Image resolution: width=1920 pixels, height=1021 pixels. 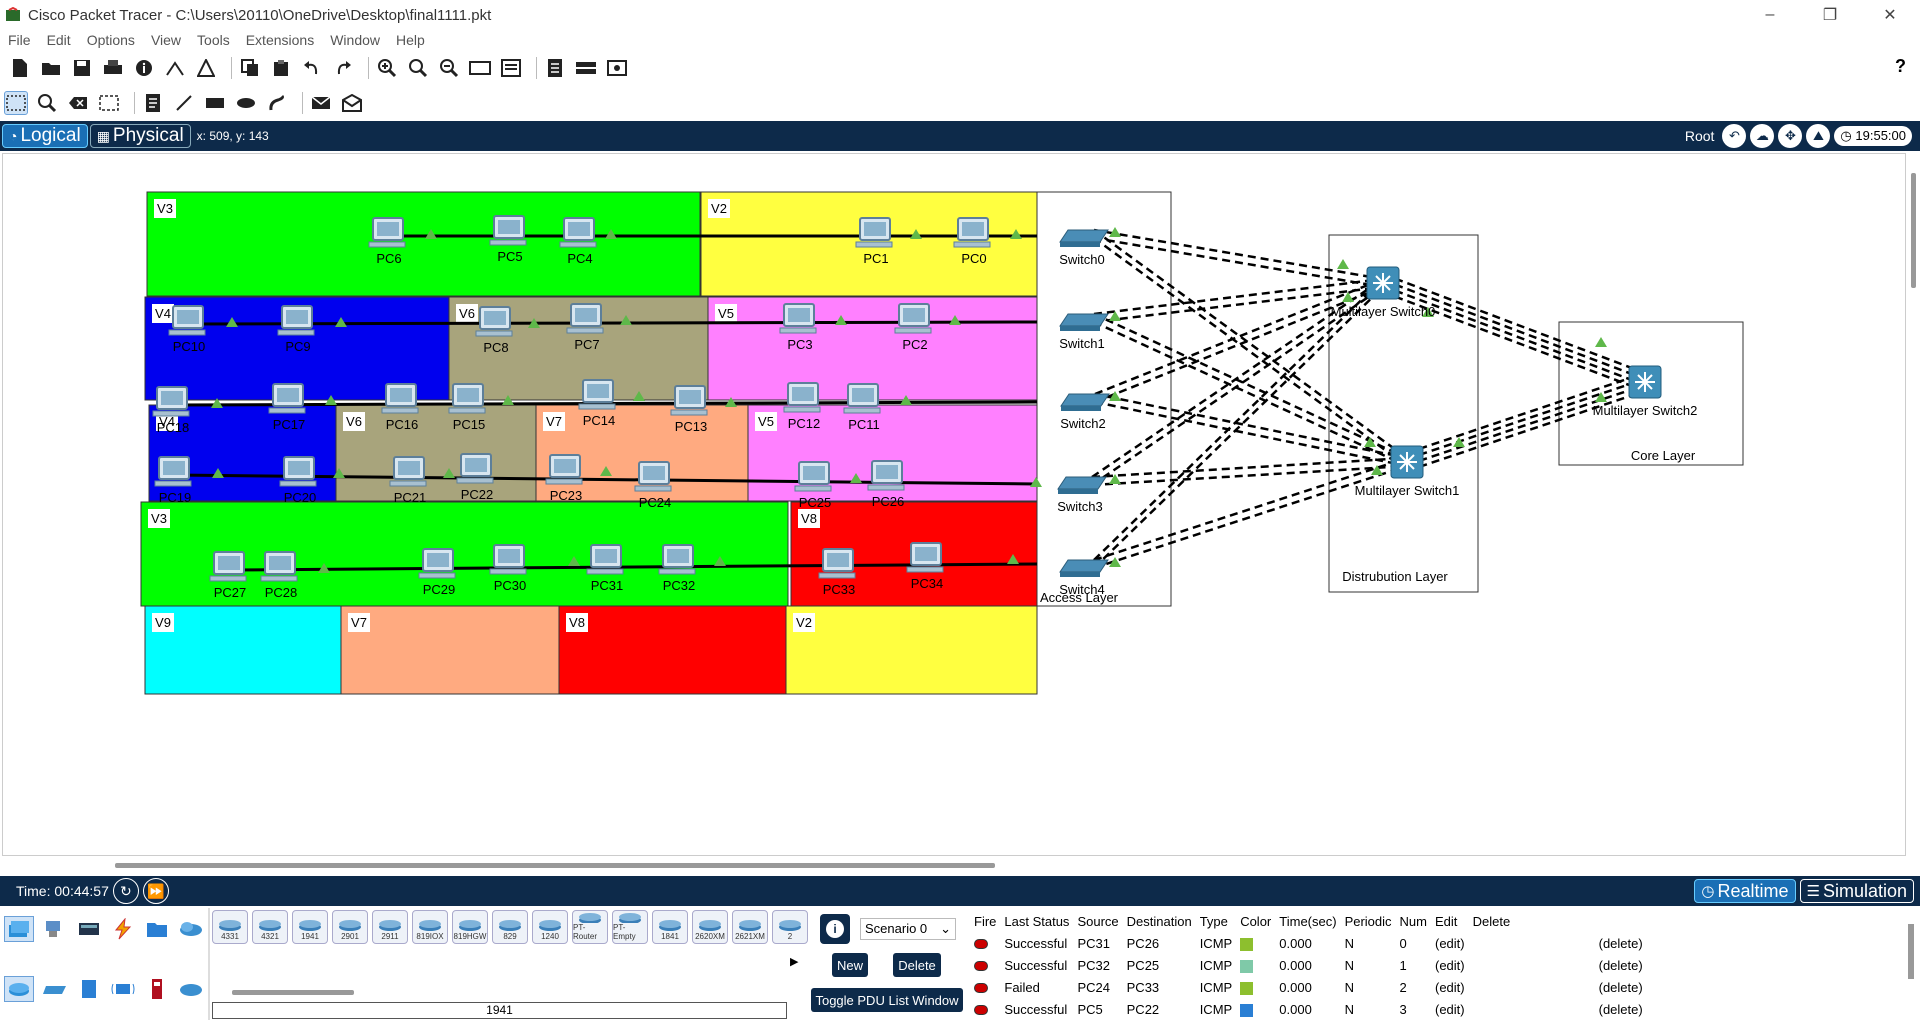 What do you see at coordinates (230, 927) in the screenshot?
I see `device-model-4331: 4331` at bounding box center [230, 927].